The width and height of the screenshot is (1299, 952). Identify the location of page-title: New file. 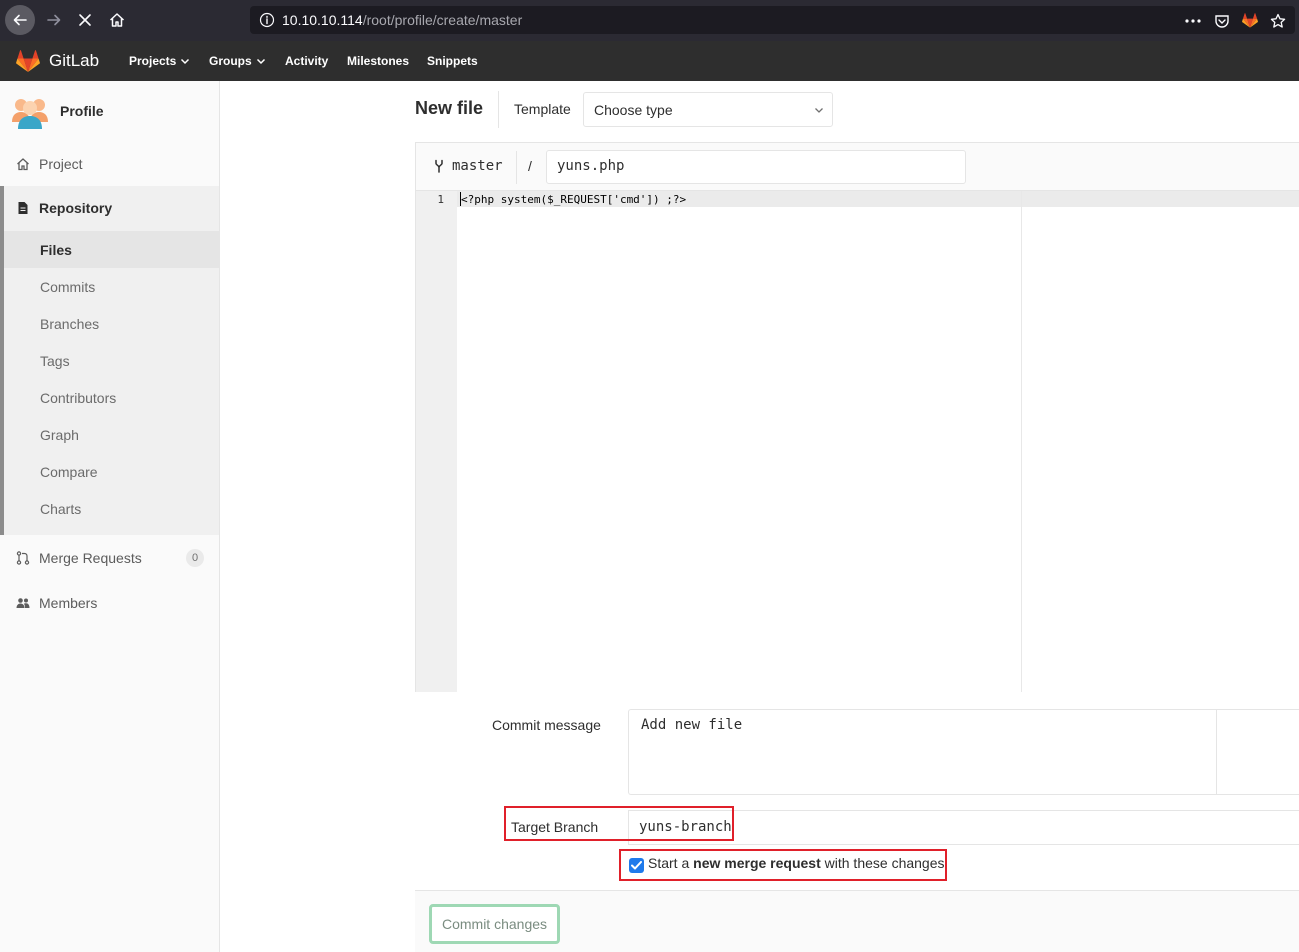
(449, 108).